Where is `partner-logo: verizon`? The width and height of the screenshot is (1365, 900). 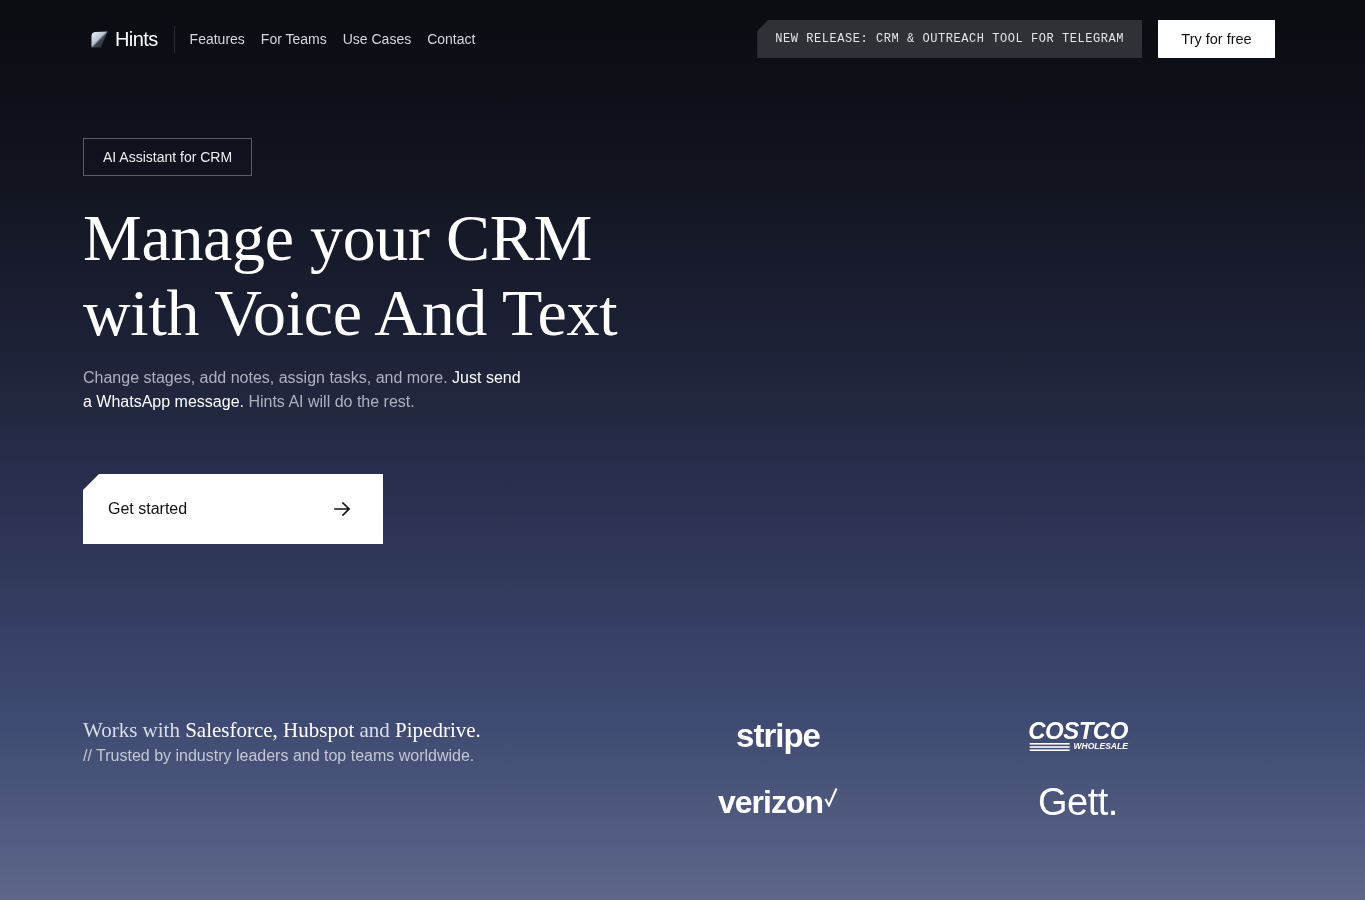 partner-logo: verizon is located at coordinates (770, 802).